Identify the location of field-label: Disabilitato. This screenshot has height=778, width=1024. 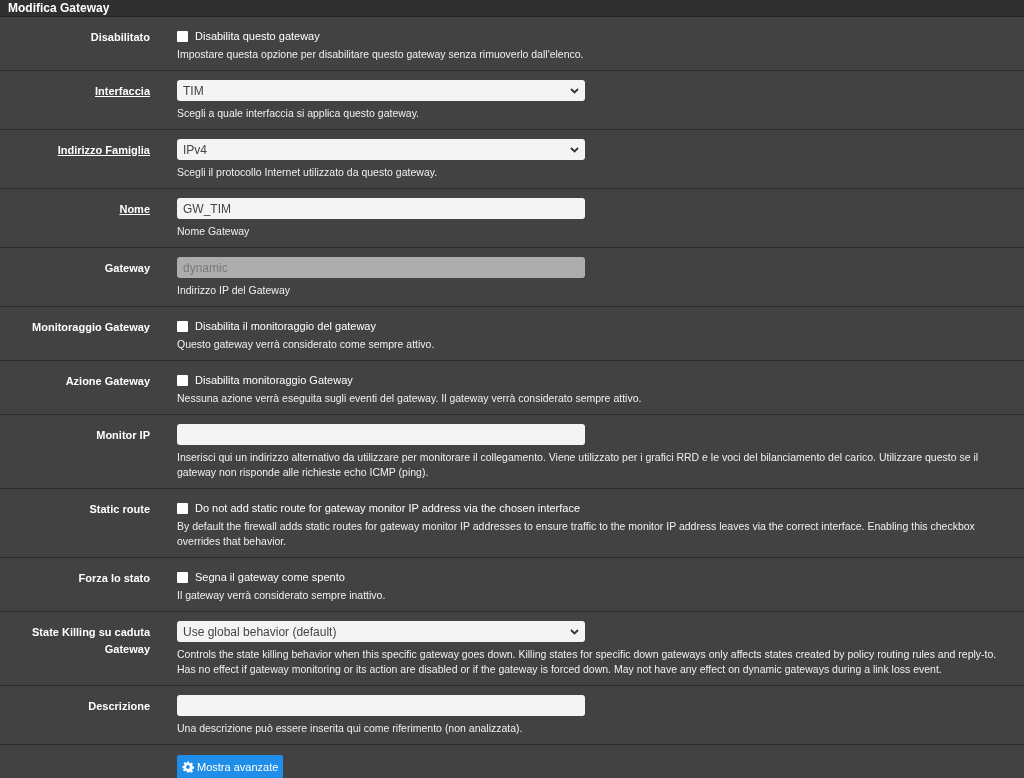
(119, 37).